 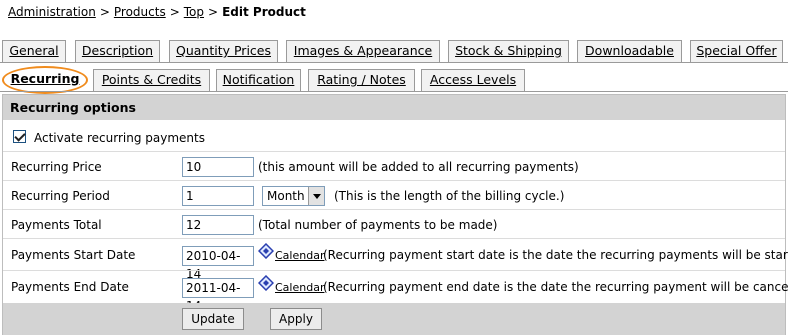 What do you see at coordinates (394, 319) in the screenshot?
I see `action-button-bar: Update Apply` at bounding box center [394, 319].